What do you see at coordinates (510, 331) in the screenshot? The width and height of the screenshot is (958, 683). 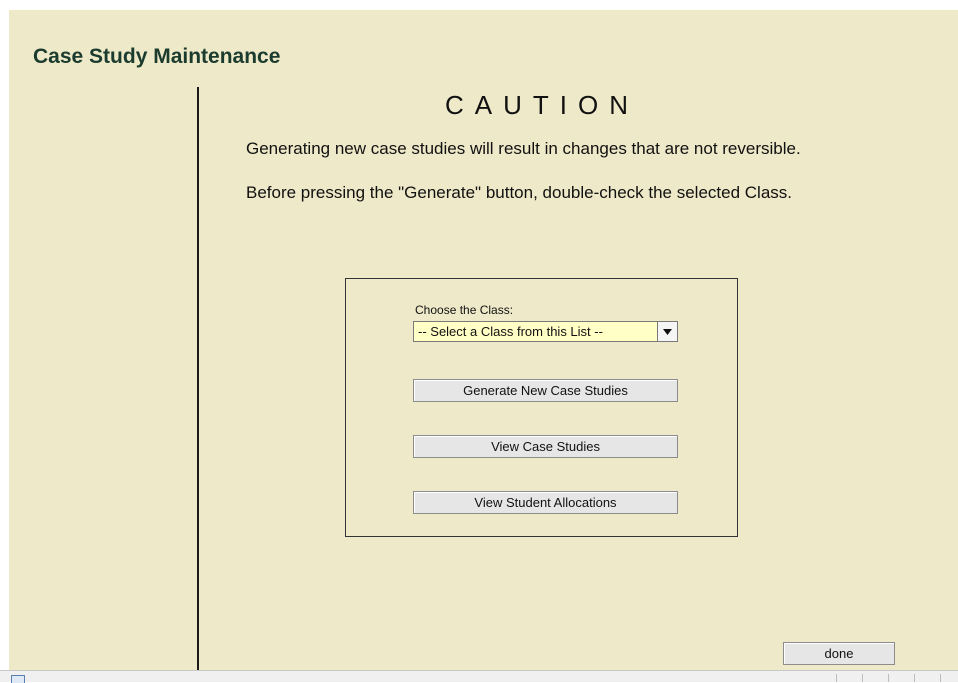 I see `class-select-value: -- Select a Class from this List --` at bounding box center [510, 331].